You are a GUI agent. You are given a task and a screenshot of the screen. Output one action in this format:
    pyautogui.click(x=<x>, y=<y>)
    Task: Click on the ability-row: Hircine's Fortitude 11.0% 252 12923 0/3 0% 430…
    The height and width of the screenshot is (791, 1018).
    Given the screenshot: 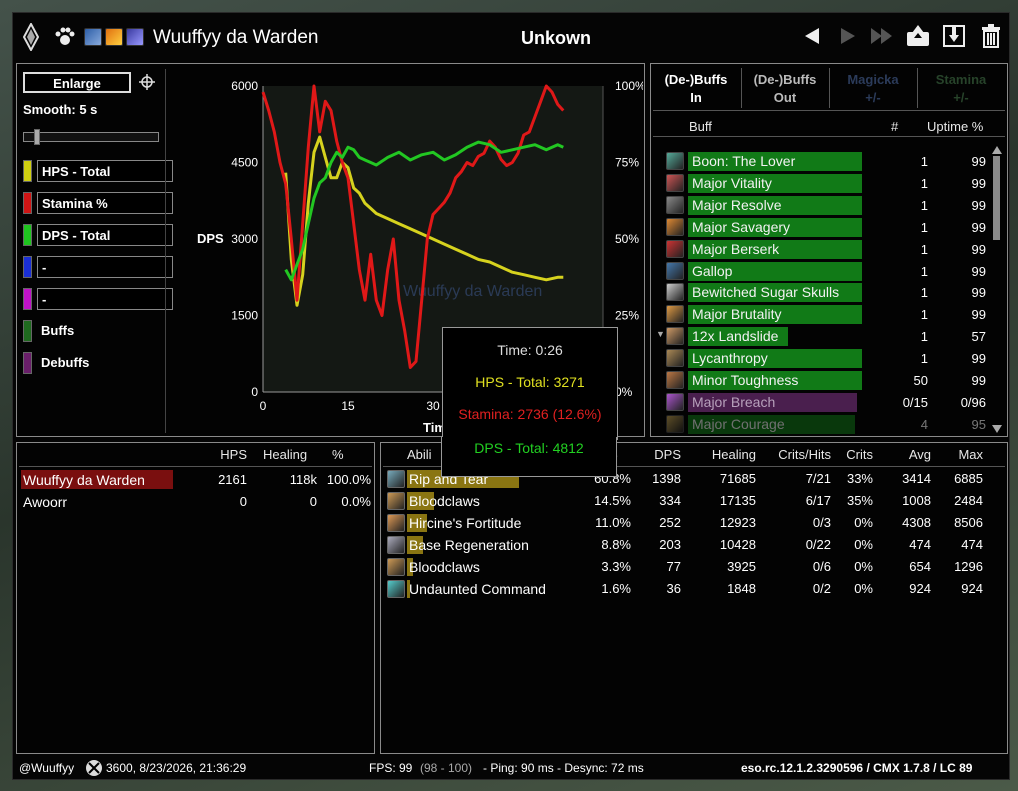 What is the action you would take?
    pyautogui.click(x=685, y=523)
    